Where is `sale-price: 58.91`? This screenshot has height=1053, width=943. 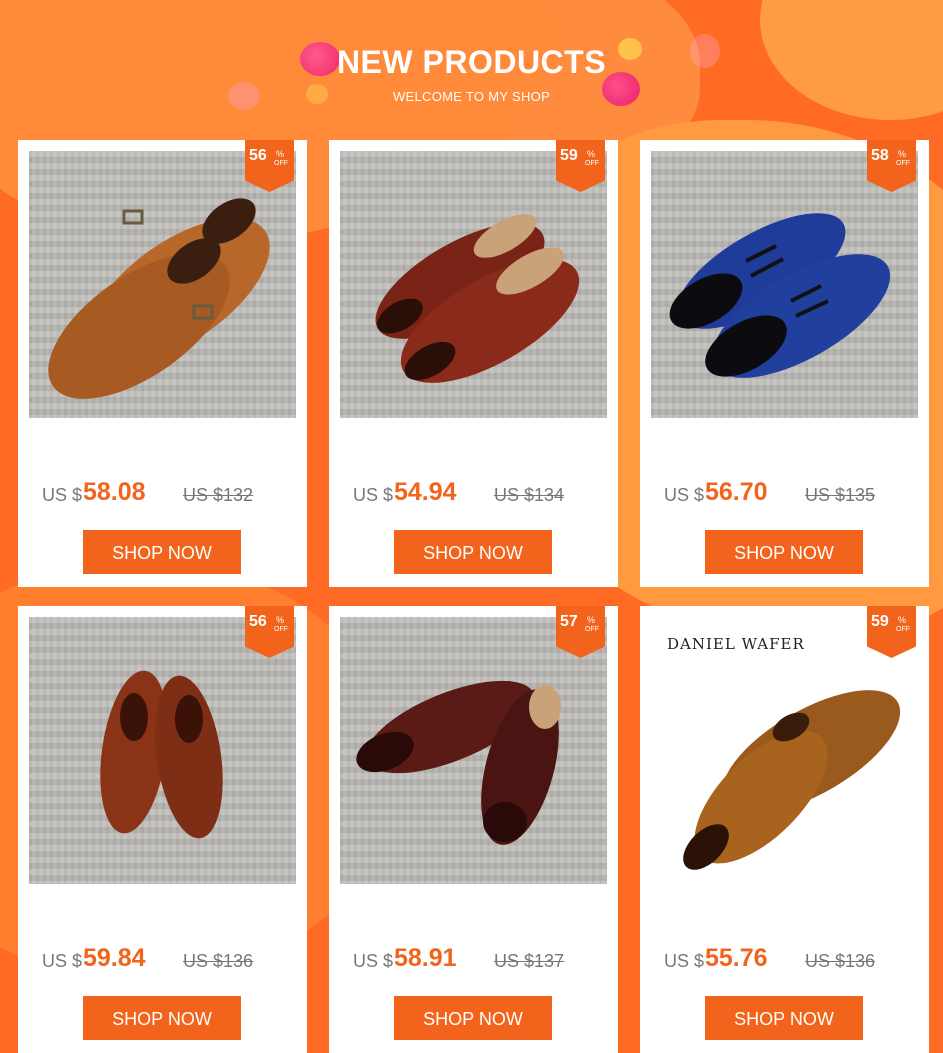
sale-price: 58.91 is located at coordinates (425, 958).